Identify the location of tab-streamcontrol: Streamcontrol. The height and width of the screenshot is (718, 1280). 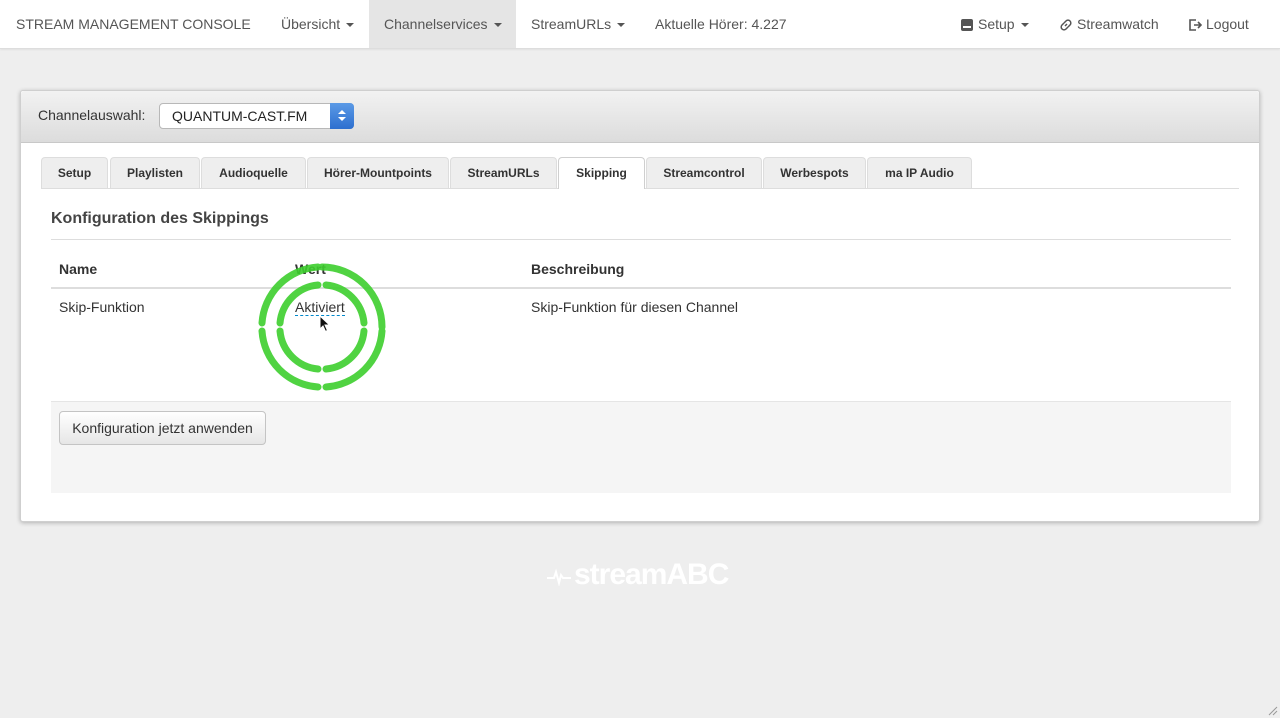
(704, 172).